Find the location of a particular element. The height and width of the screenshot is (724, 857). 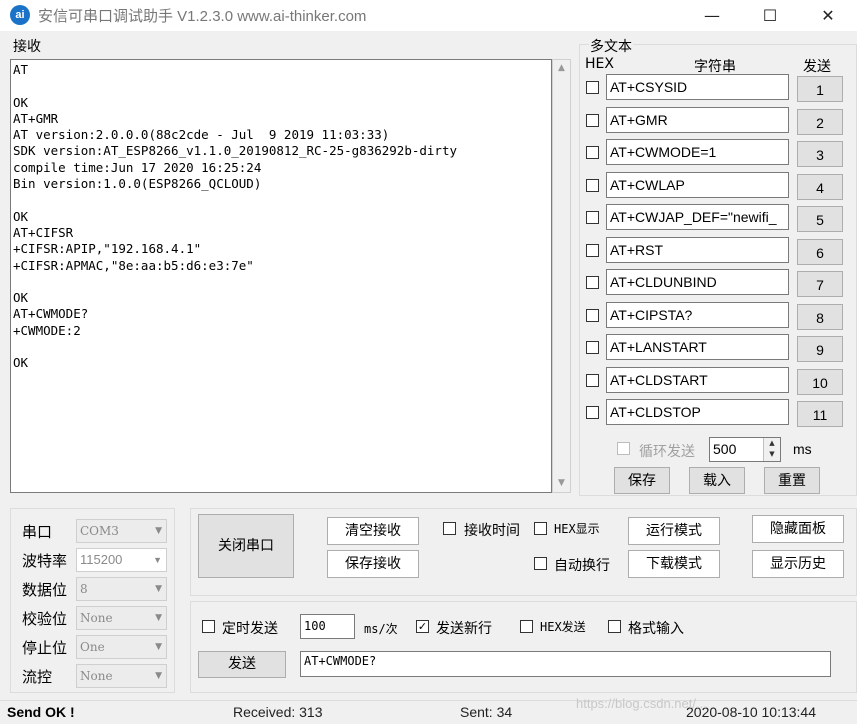

loop-interval-spinner: 500 ▲ ▼ is located at coordinates (745, 449).